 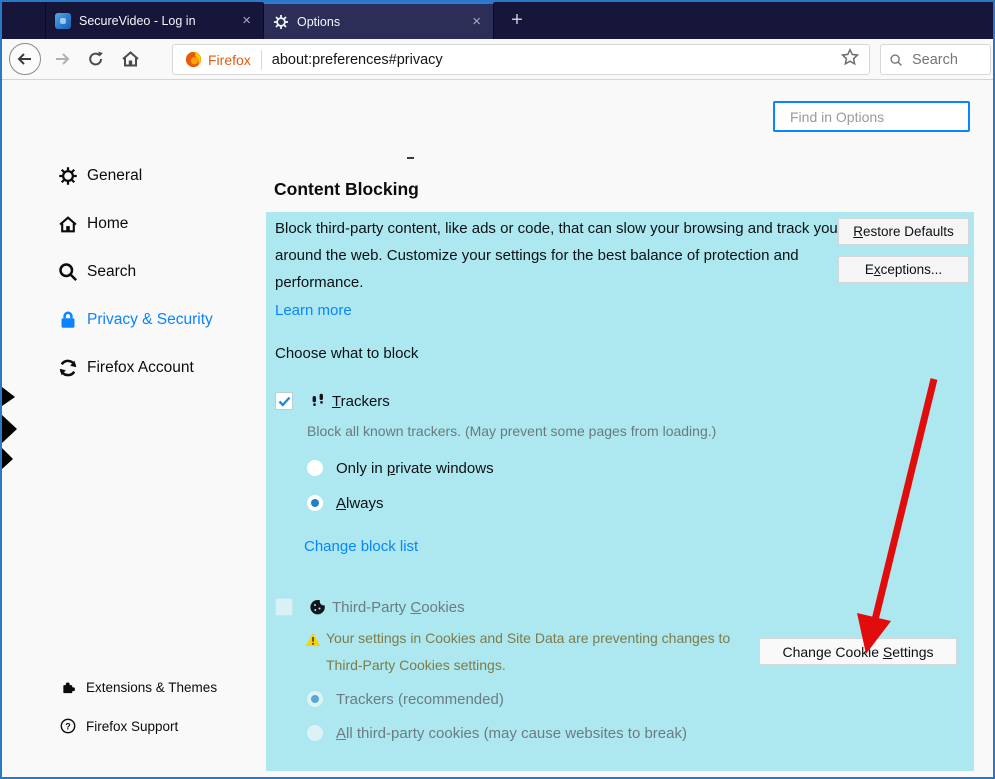 What do you see at coordinates (68, 368) in the screenshot?
I see `sync-icon` at bounding box center [68, 368].